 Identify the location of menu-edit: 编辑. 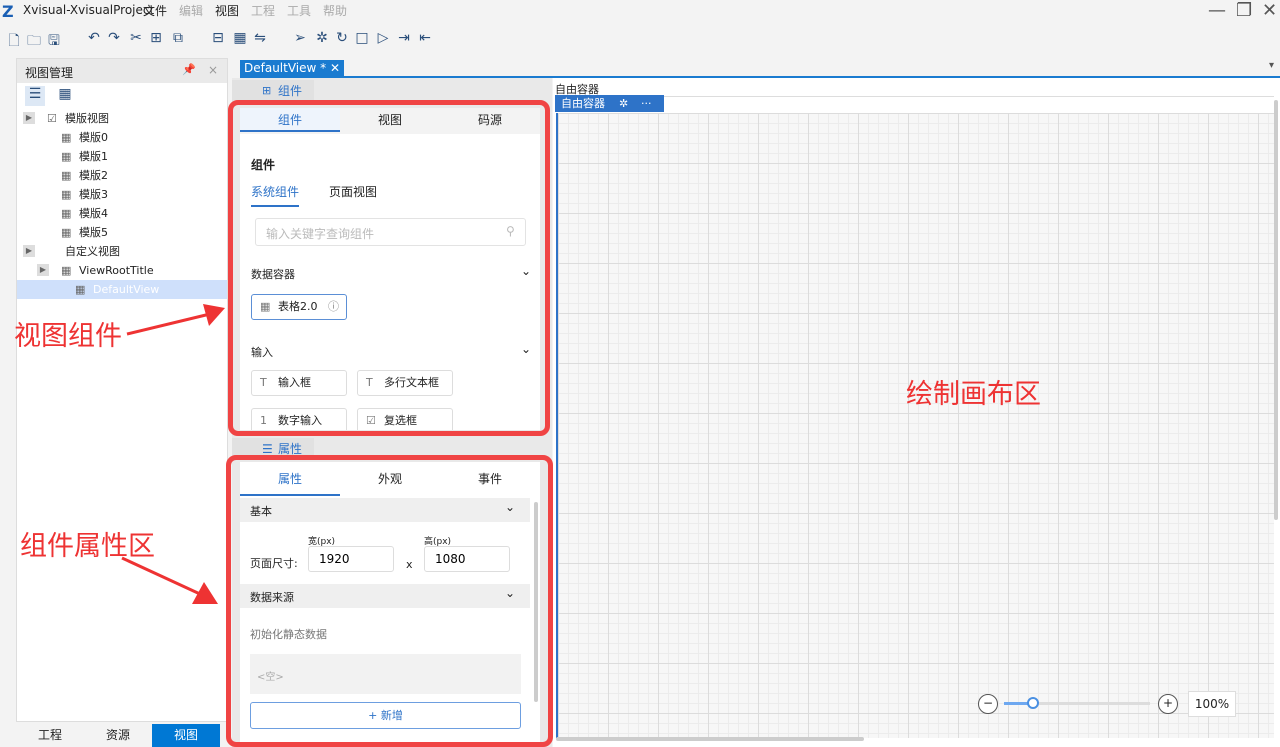
(191, 10).